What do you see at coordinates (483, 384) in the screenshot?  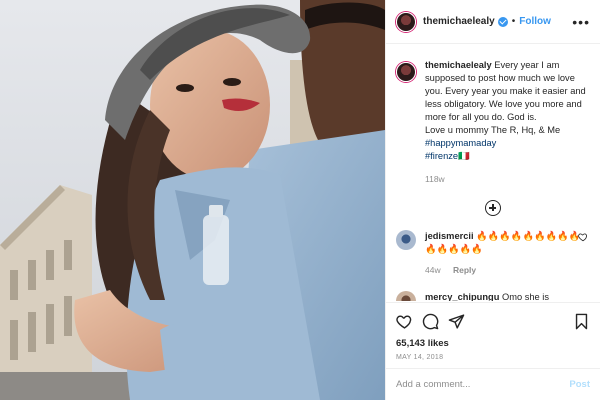 I see `comment-input` at bounding box center [483, 384].